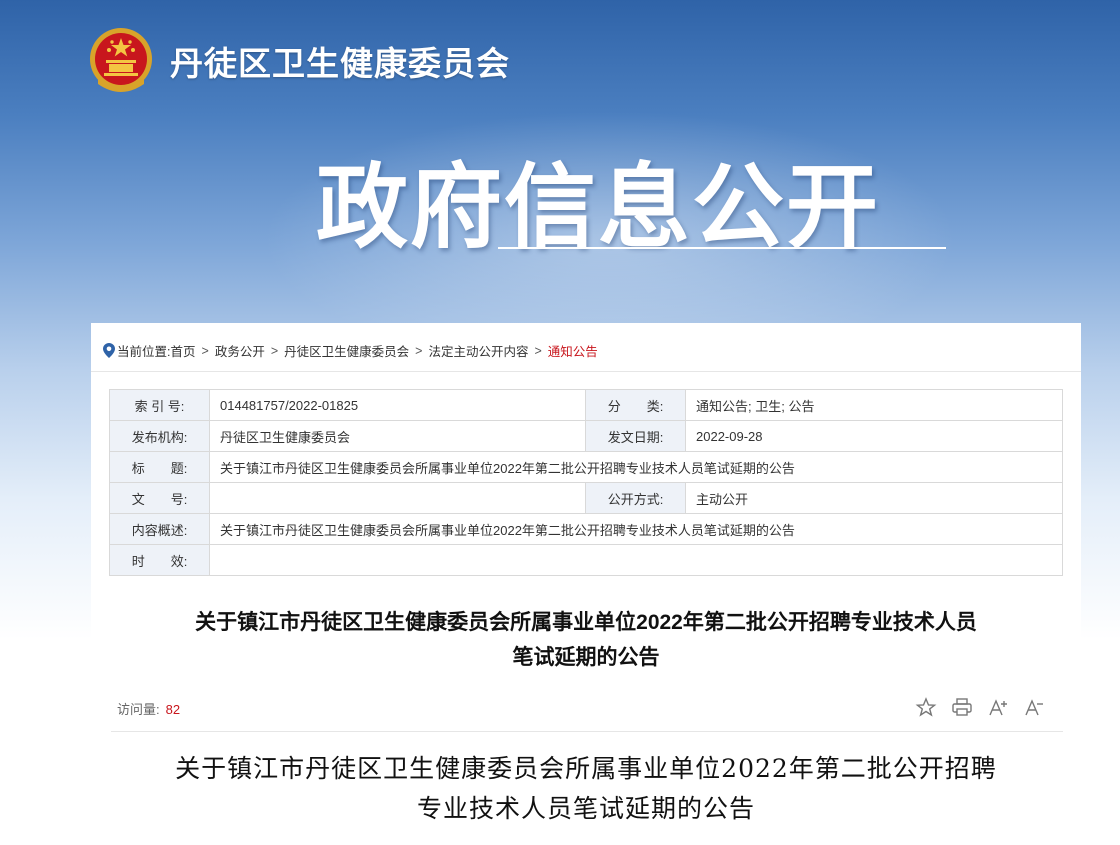 The width and height of the screenshot is (1120, 845). Describe the element at coordinates (926, 707) in the screenshot. I see `star-icon` at that location.